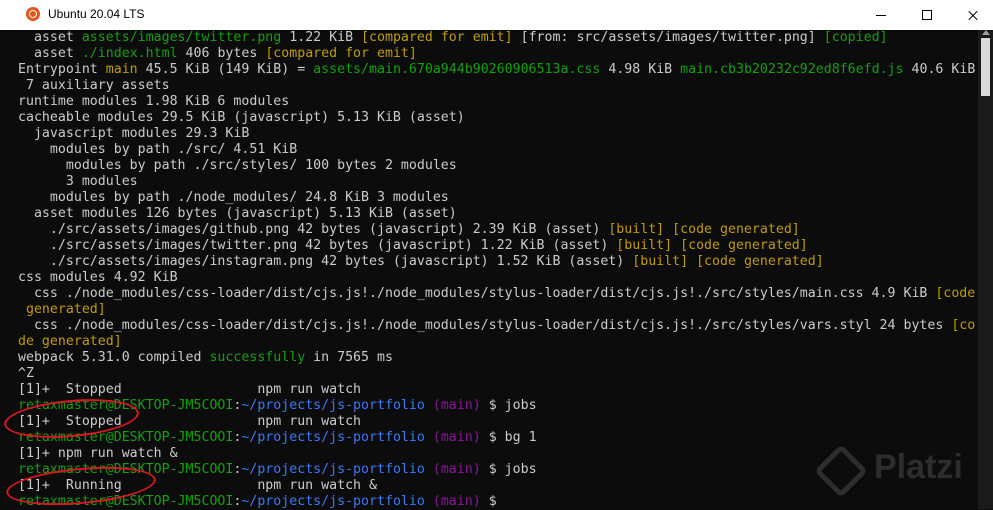 The height and width of the screenshot is (510, 993). I want to click on scrollbar-thumb, so click(985, 67).